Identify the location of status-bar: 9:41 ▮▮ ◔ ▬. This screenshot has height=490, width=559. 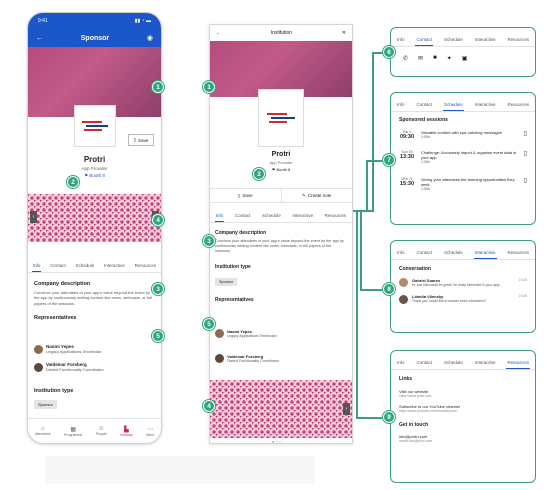
(94, 21).